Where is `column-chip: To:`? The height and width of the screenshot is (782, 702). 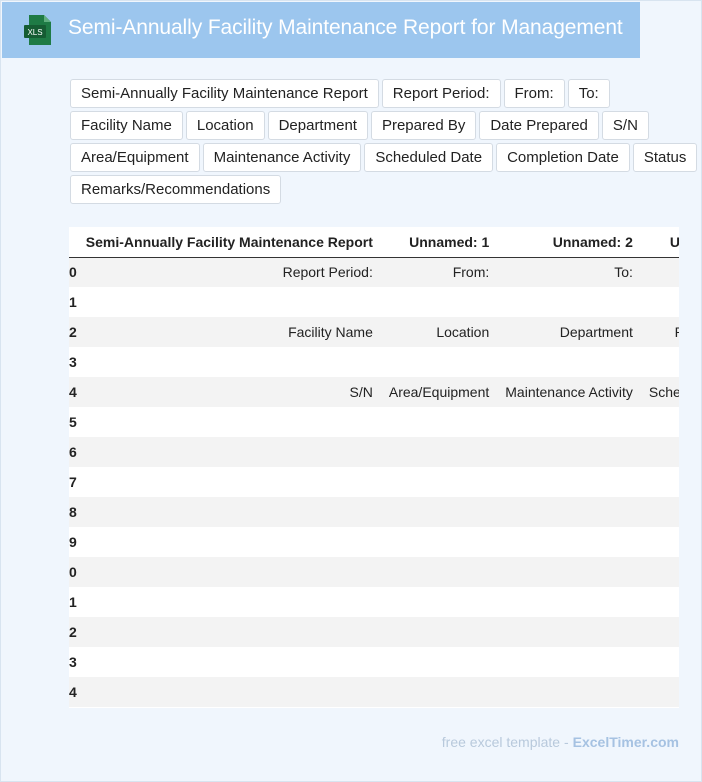
column-chip: To: is located at coordinates (588, 93).